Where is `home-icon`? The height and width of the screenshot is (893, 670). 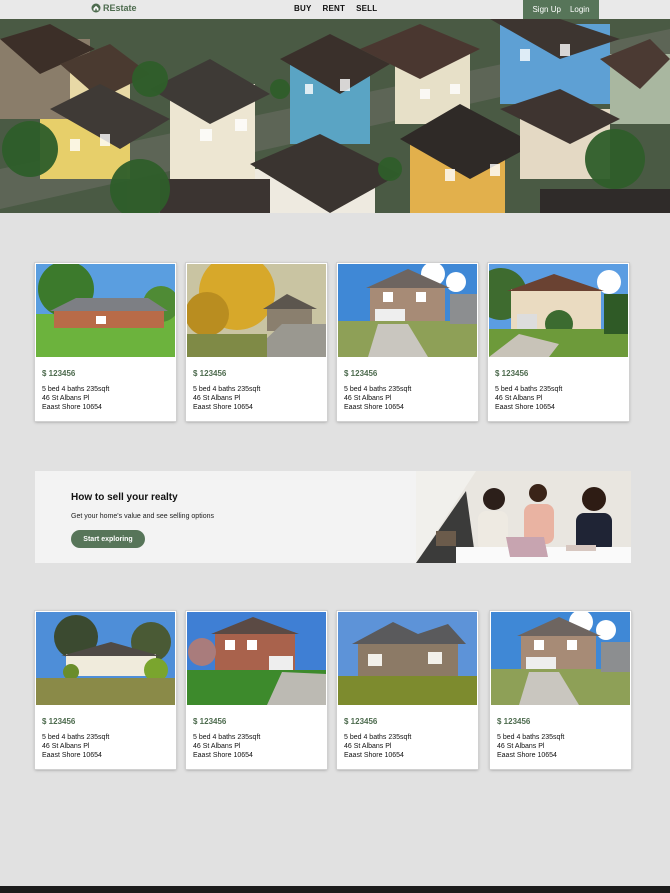 home-icon is located at coordinates (96, 8).